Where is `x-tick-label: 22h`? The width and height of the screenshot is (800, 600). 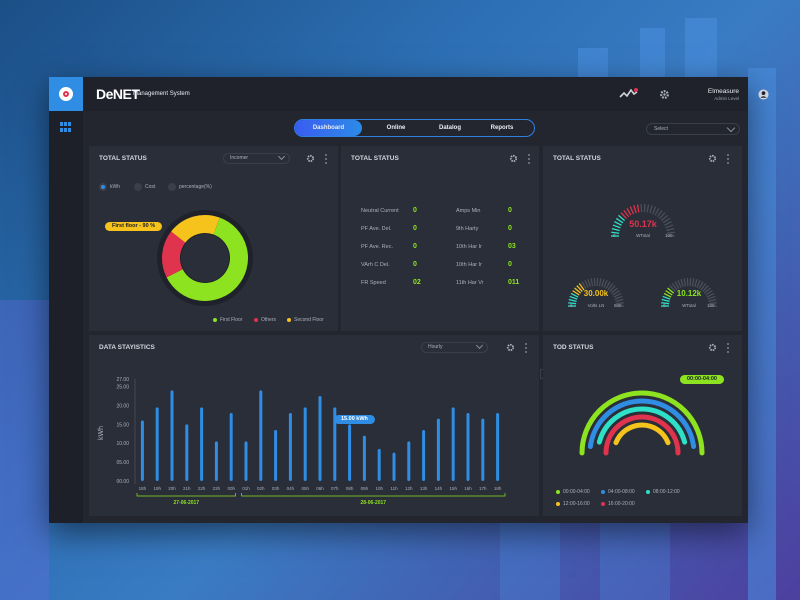
x-tick-label: 22h is located at coordinates (202, 488).